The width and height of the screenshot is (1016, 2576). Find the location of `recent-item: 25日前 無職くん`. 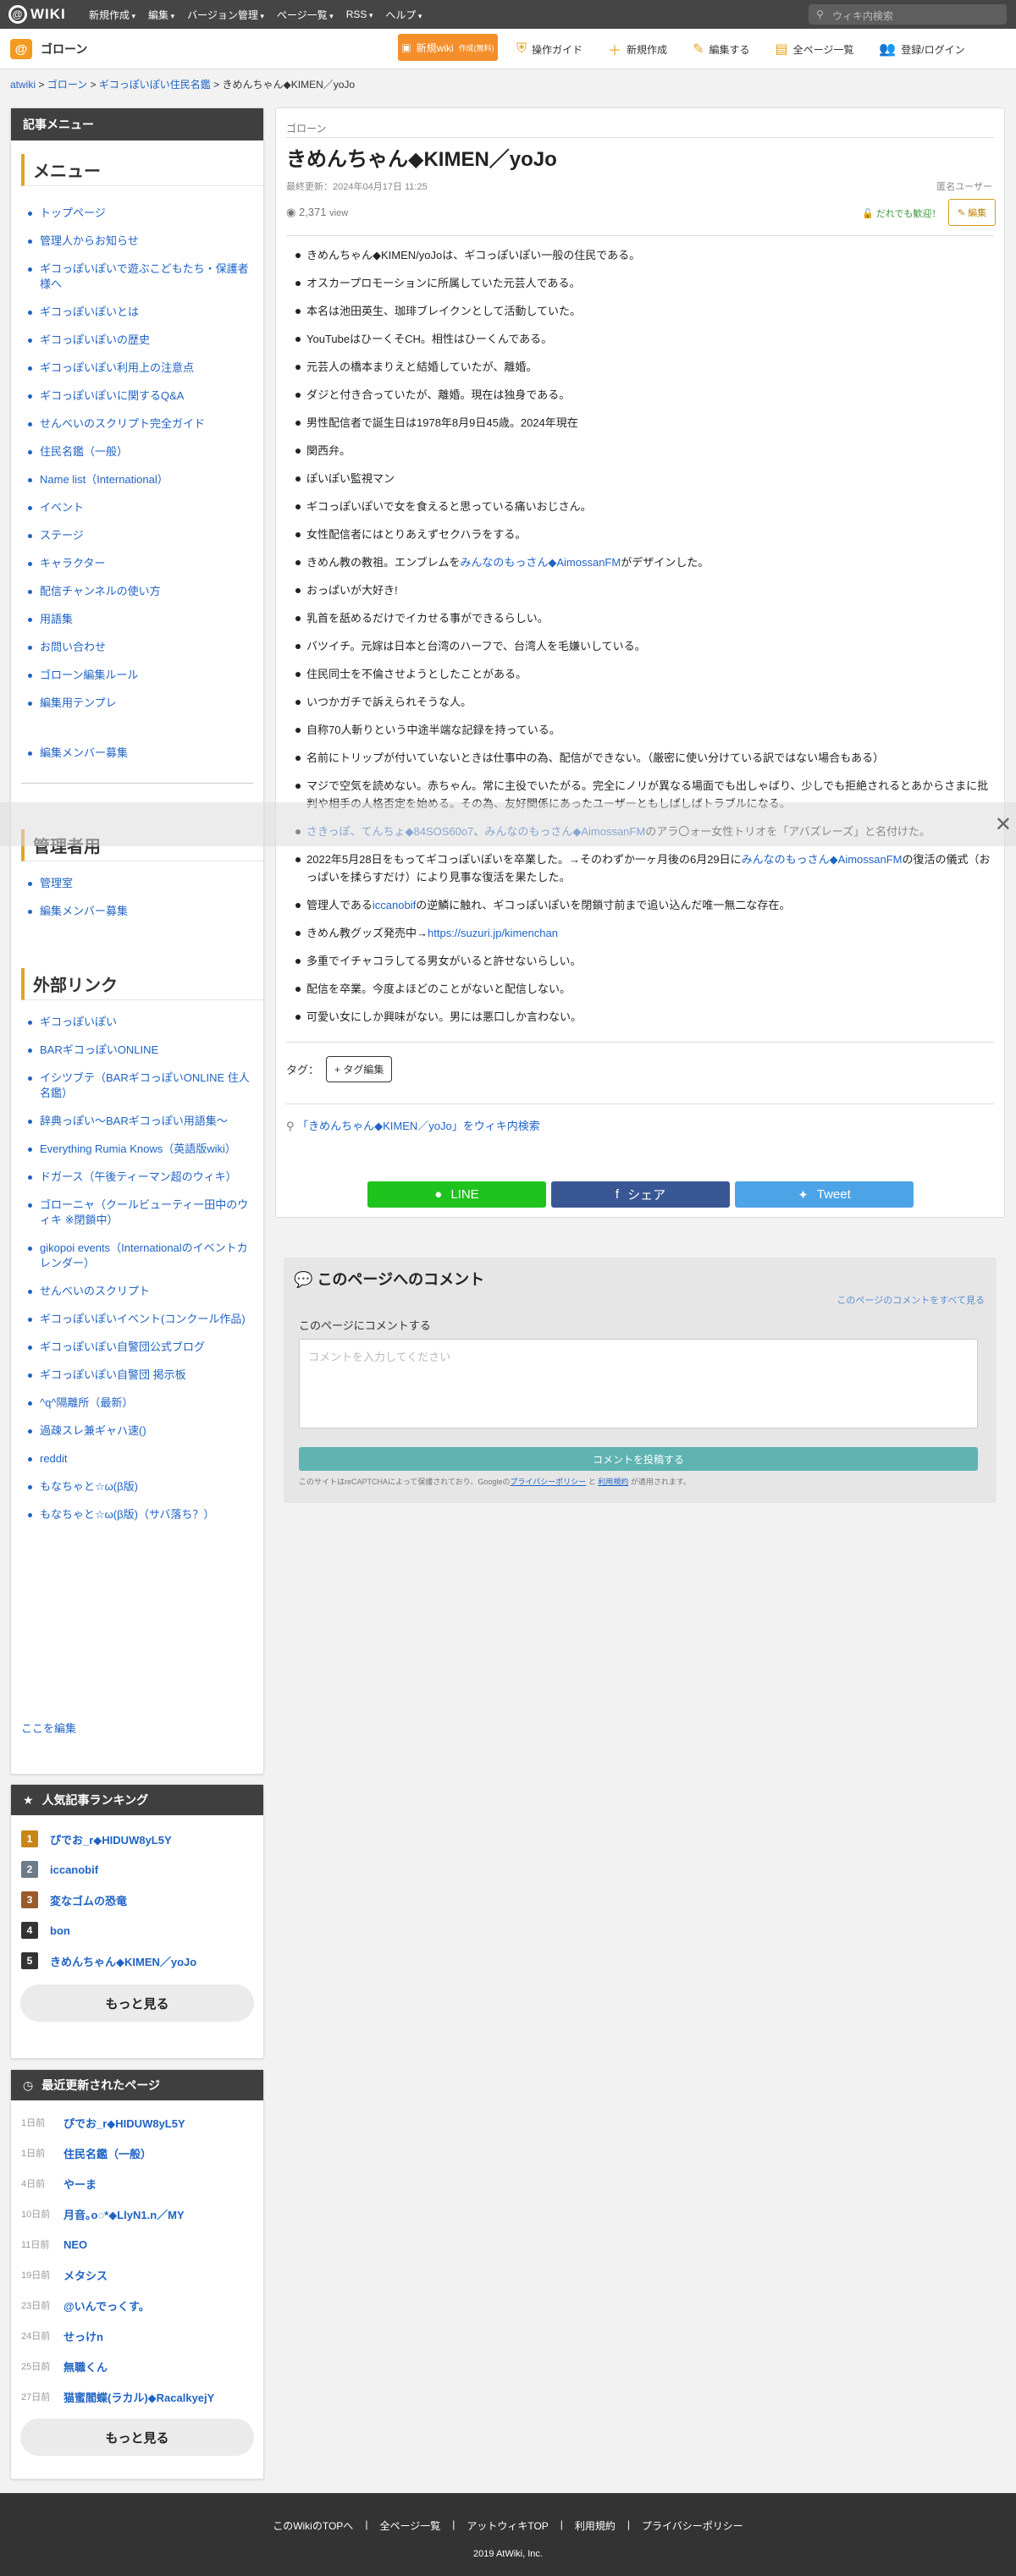

recent-item: 25日前 無職くん is located at coordinates (137, 2366).